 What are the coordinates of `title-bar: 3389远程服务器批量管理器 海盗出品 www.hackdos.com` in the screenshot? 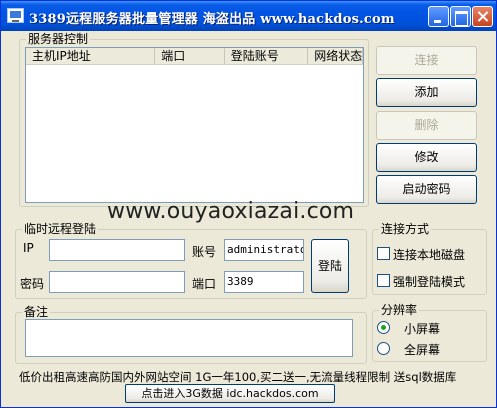 It's located at (248, 16).